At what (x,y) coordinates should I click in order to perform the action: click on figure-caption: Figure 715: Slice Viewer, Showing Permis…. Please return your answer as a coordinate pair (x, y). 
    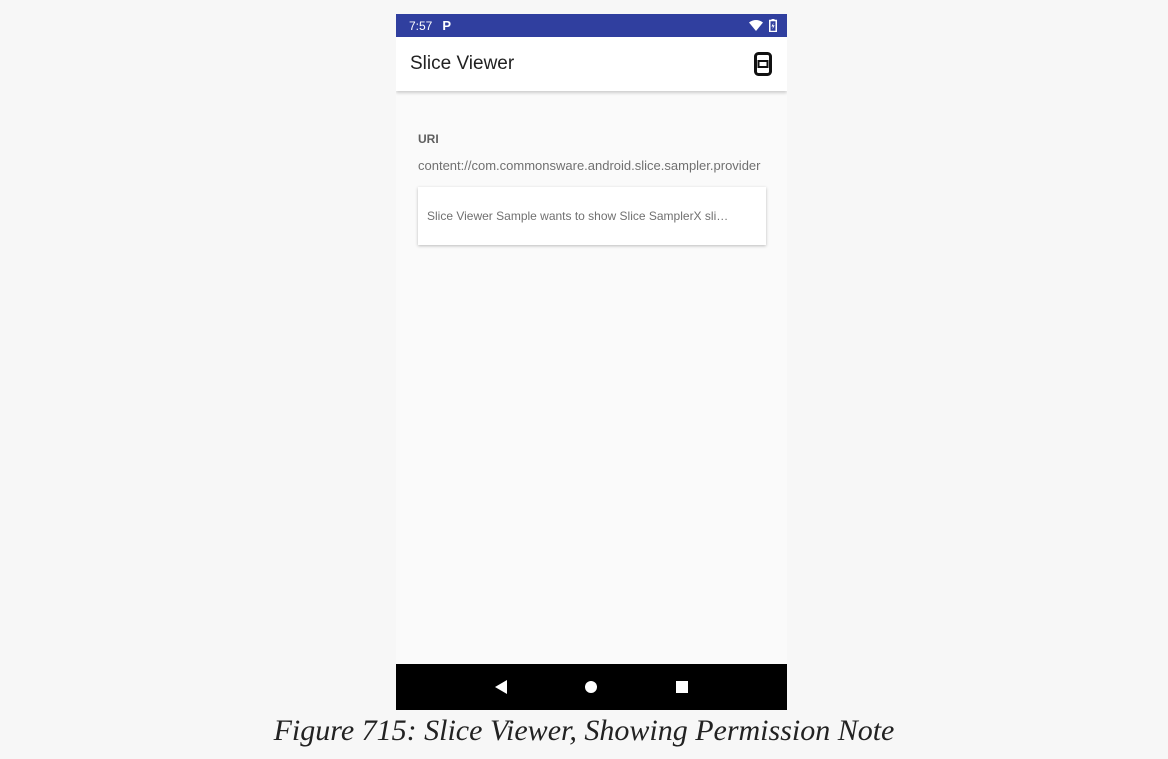
    Looking at the image, I should click on (584, 730).